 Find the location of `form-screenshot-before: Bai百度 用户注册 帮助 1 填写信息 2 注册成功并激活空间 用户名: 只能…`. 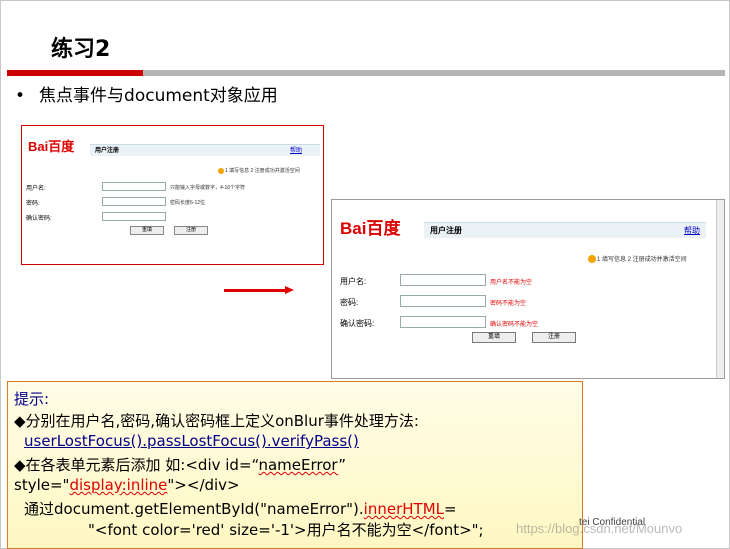

form-screenshot-before: Bai百度 用户注册 帮助 1 填写信息 2 注册成功并激活空间 用户名: 只能… is located at coordinates (172, 195).